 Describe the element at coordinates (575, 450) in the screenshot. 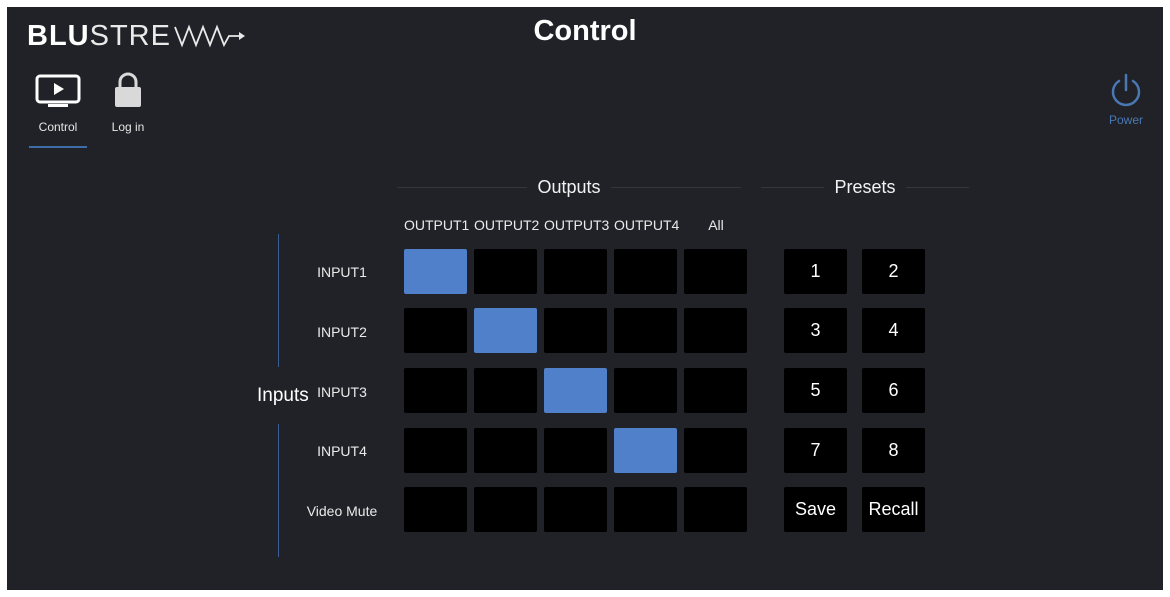

I see `matrix-cell-input4-output3` at that location.